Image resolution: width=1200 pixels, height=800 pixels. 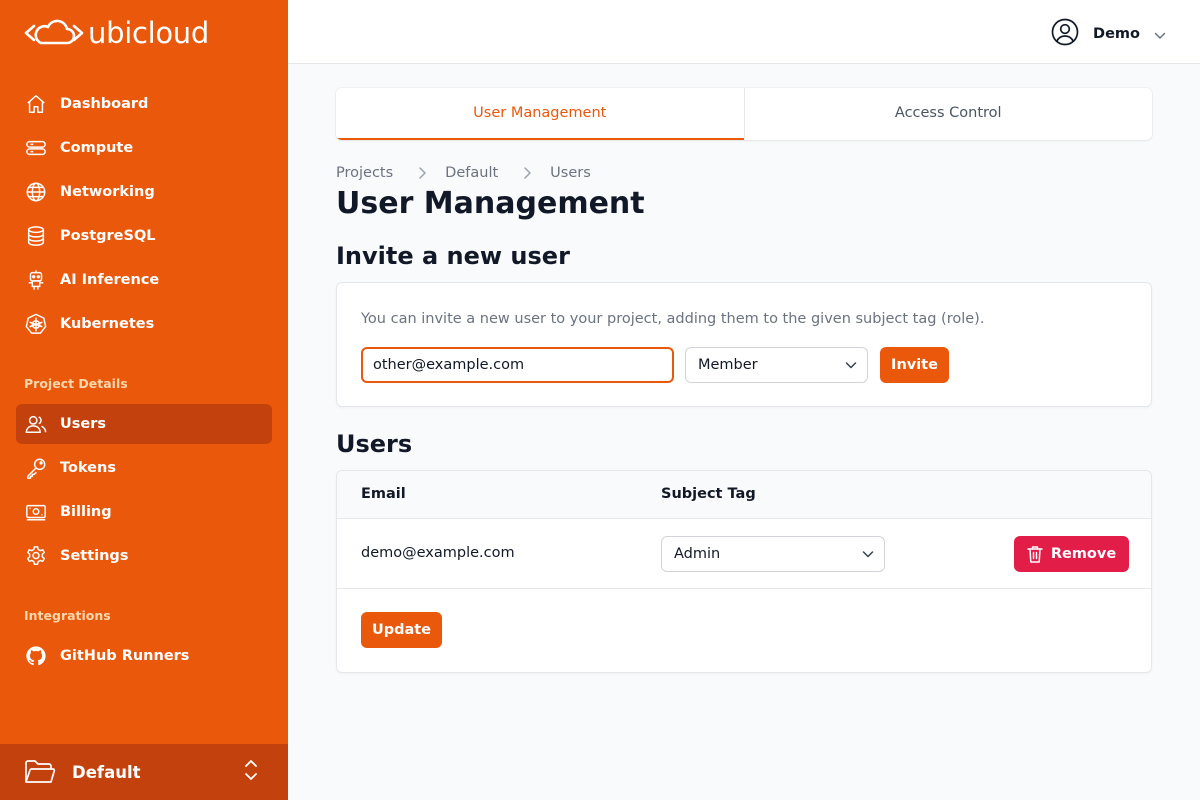 I want to click on user-menu: Demo, so click(x=1108, y=34).